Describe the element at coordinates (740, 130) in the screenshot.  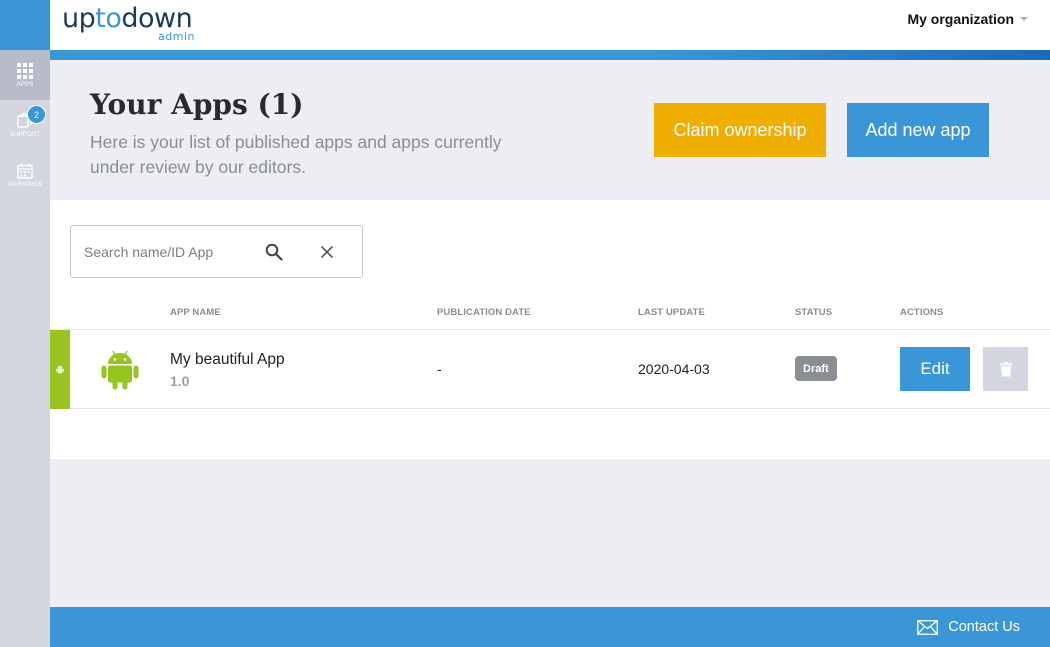
I see `claim-ownership-button: Claim ownership` at that location.